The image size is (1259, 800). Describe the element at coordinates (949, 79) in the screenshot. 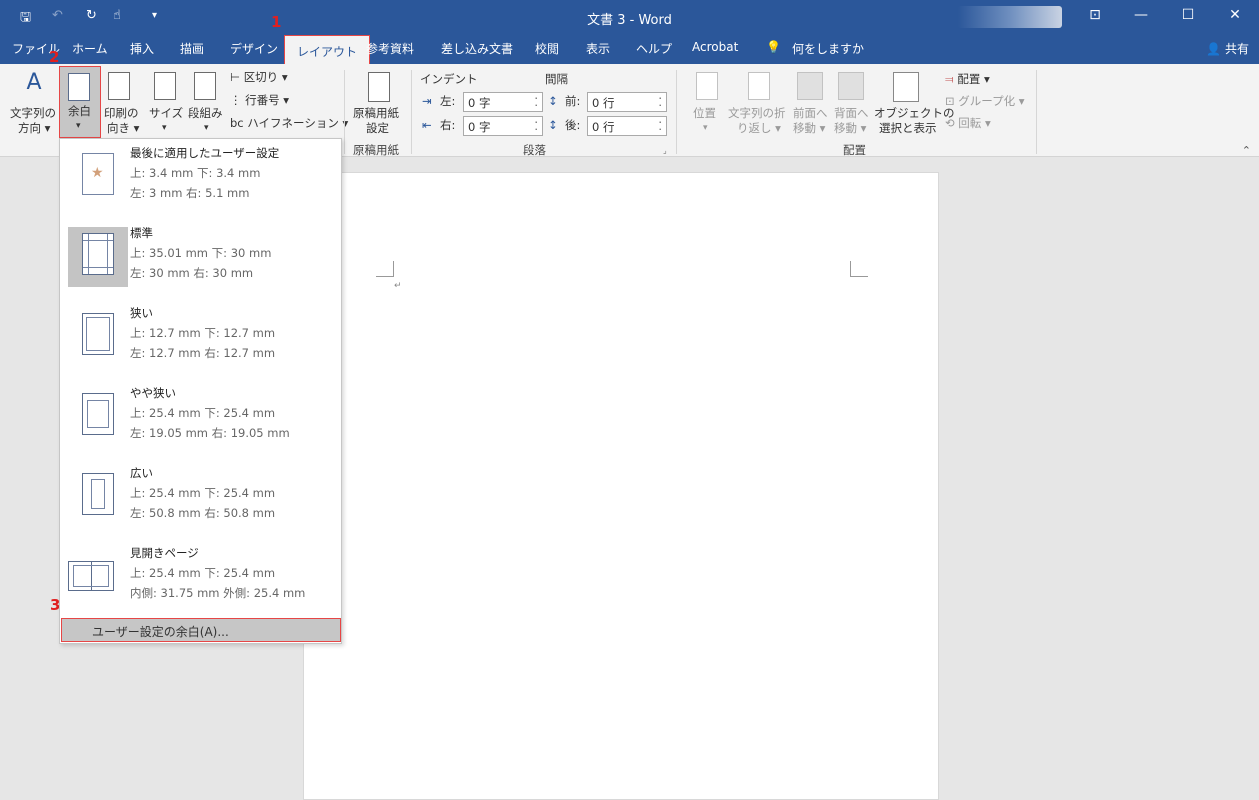

I see `align-icon: ⫤` at that location.